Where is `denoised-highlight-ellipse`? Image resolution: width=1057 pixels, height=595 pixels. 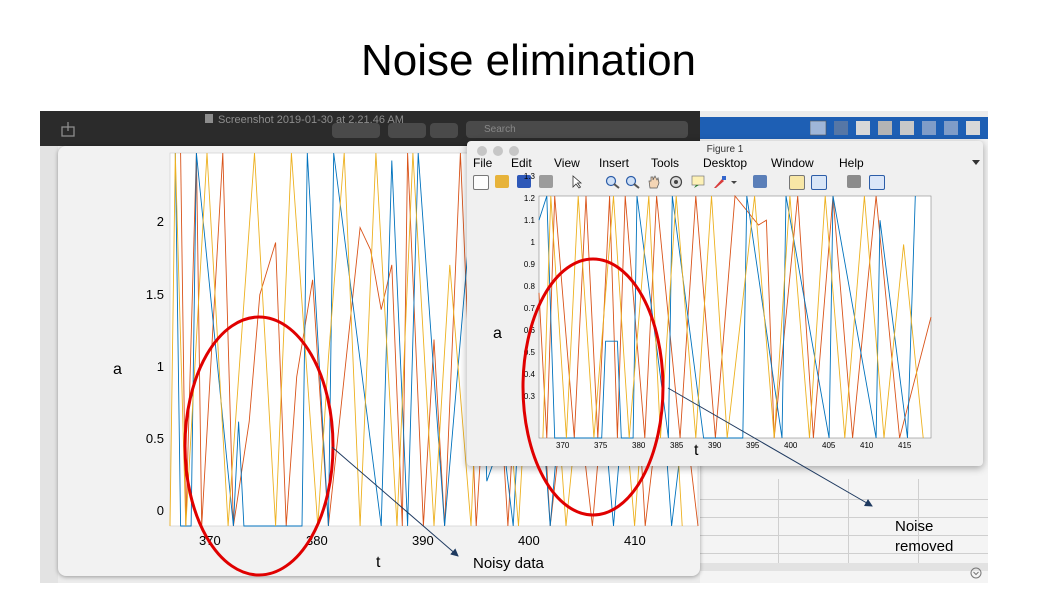 denoised-highlight-ellipse is located at coordinates (593, 387).